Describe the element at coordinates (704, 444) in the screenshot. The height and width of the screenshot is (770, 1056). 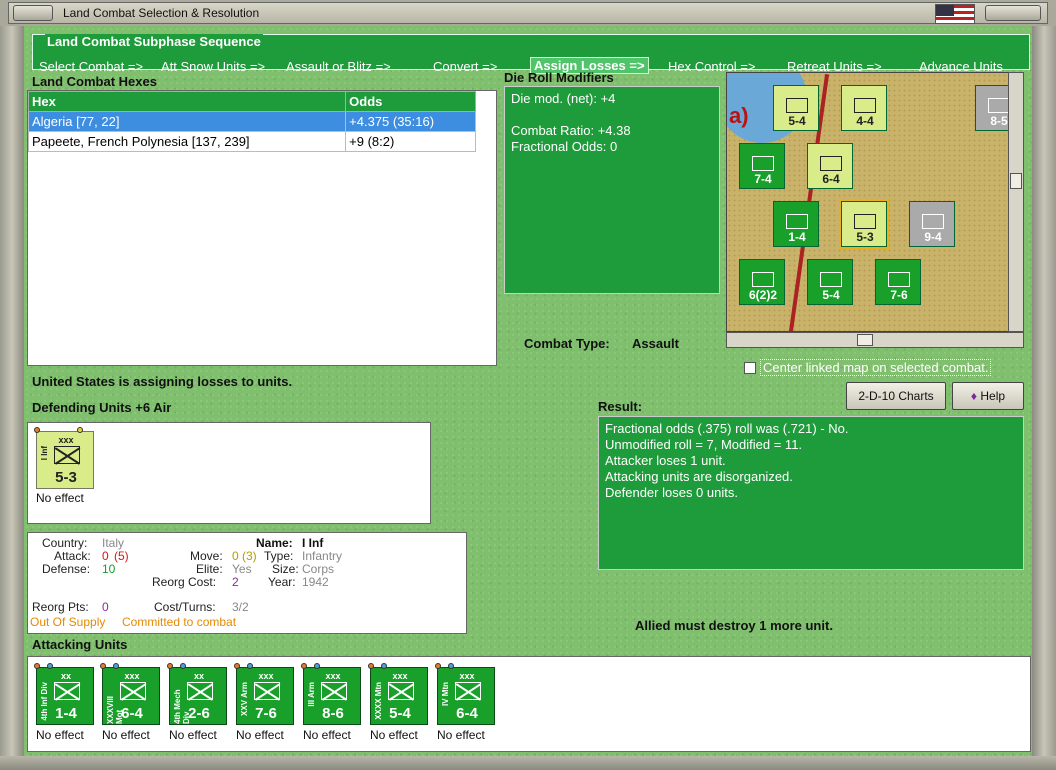
I see `result-line: Unmodified roll = 7, Modified = 11.` at that location.